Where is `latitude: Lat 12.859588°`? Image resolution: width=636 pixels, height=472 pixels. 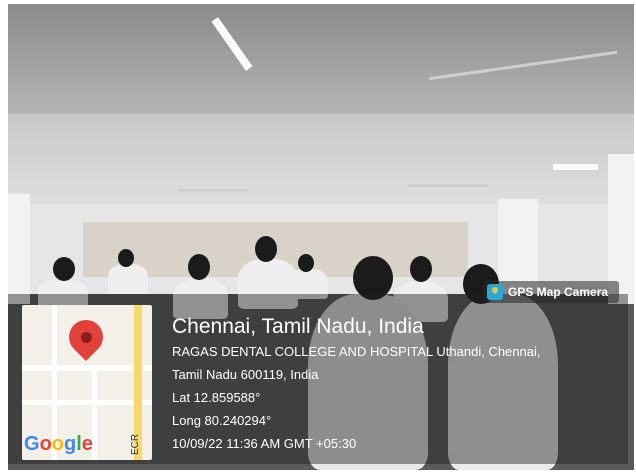
latitude: Lat 12.859588° is located at coordinates (216, 397).